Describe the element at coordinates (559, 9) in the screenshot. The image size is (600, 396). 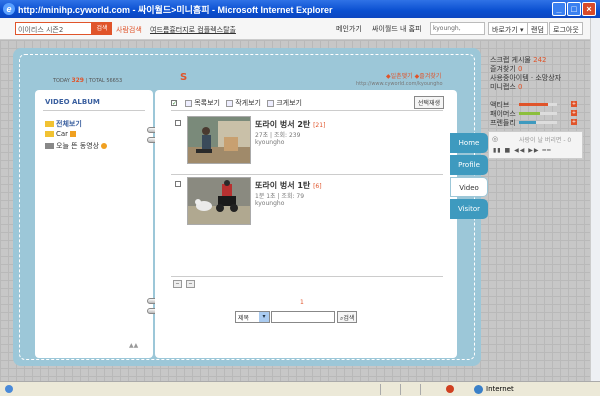
I see `minimize-button: _` at that location.